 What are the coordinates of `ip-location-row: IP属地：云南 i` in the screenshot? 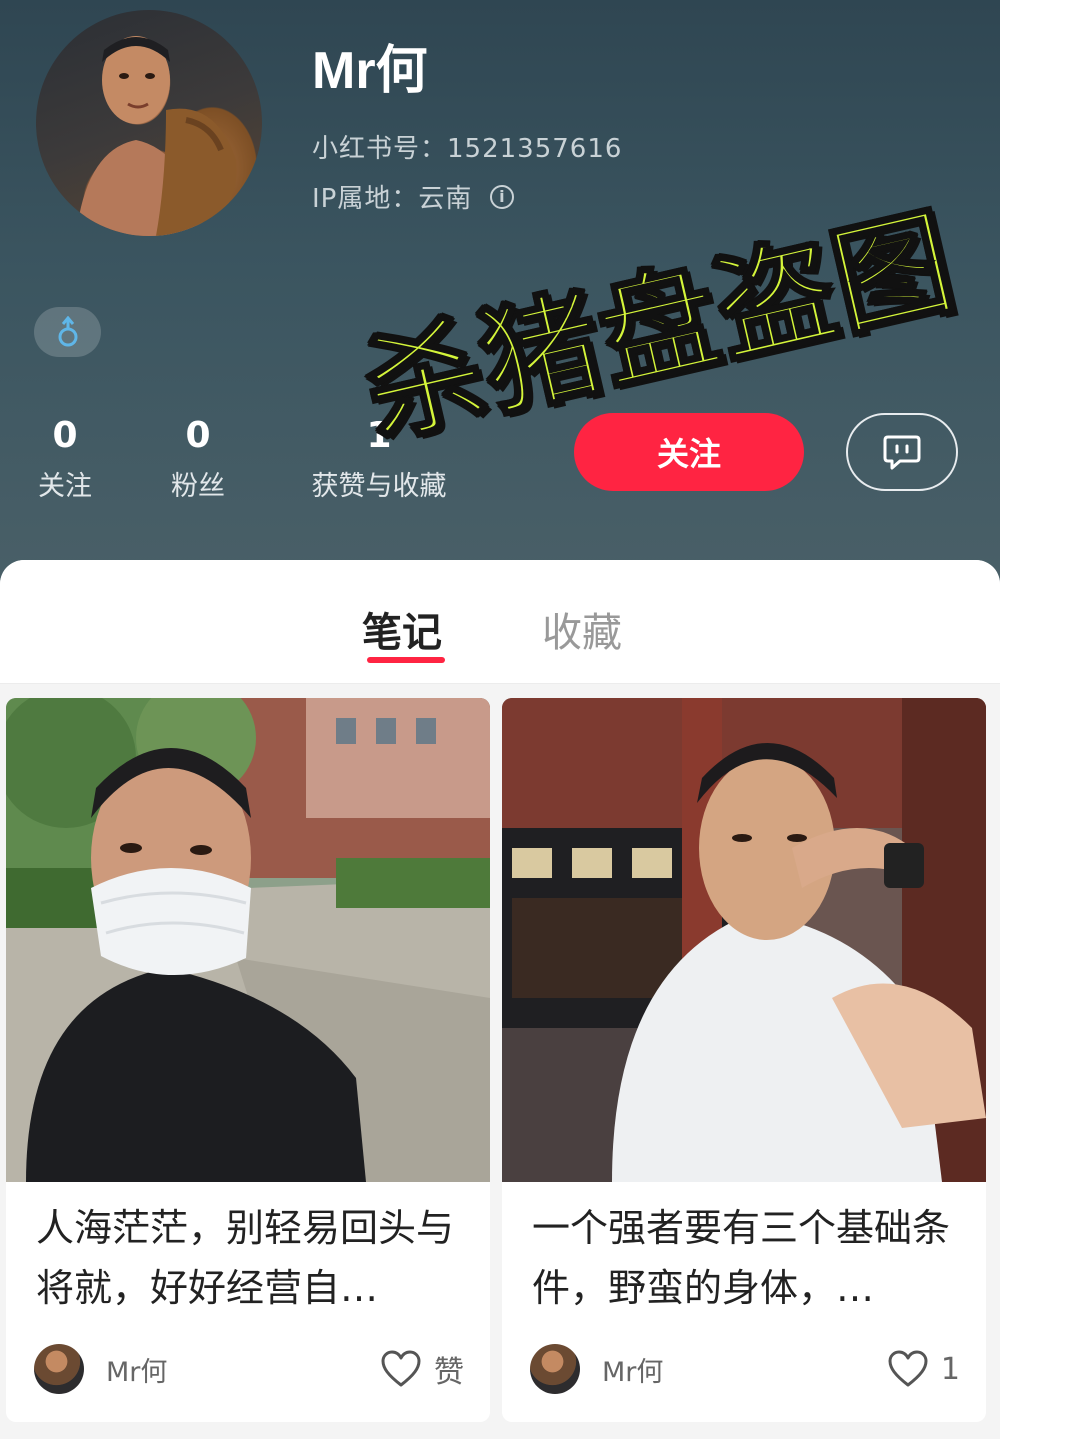 It's located at (413, 196).